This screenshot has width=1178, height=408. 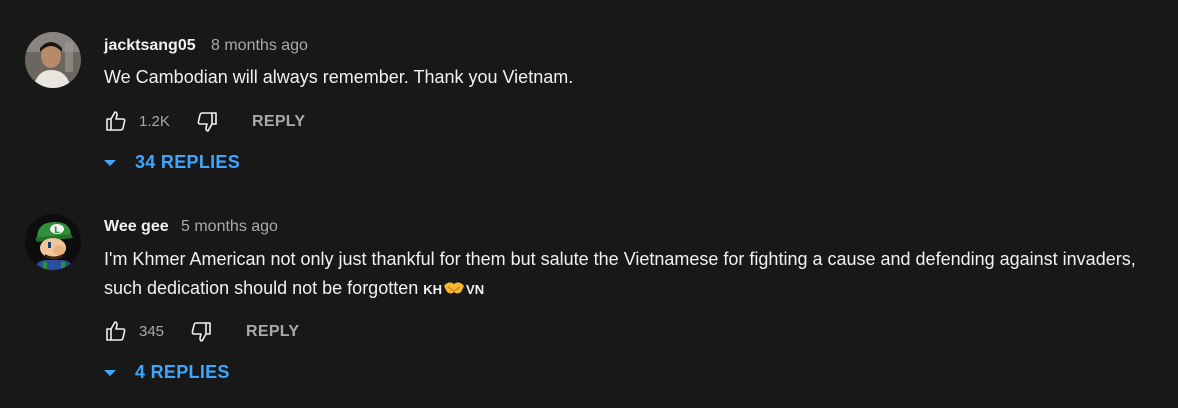 I want to click on like-count: 1.2K, so click(x=154, y=121).